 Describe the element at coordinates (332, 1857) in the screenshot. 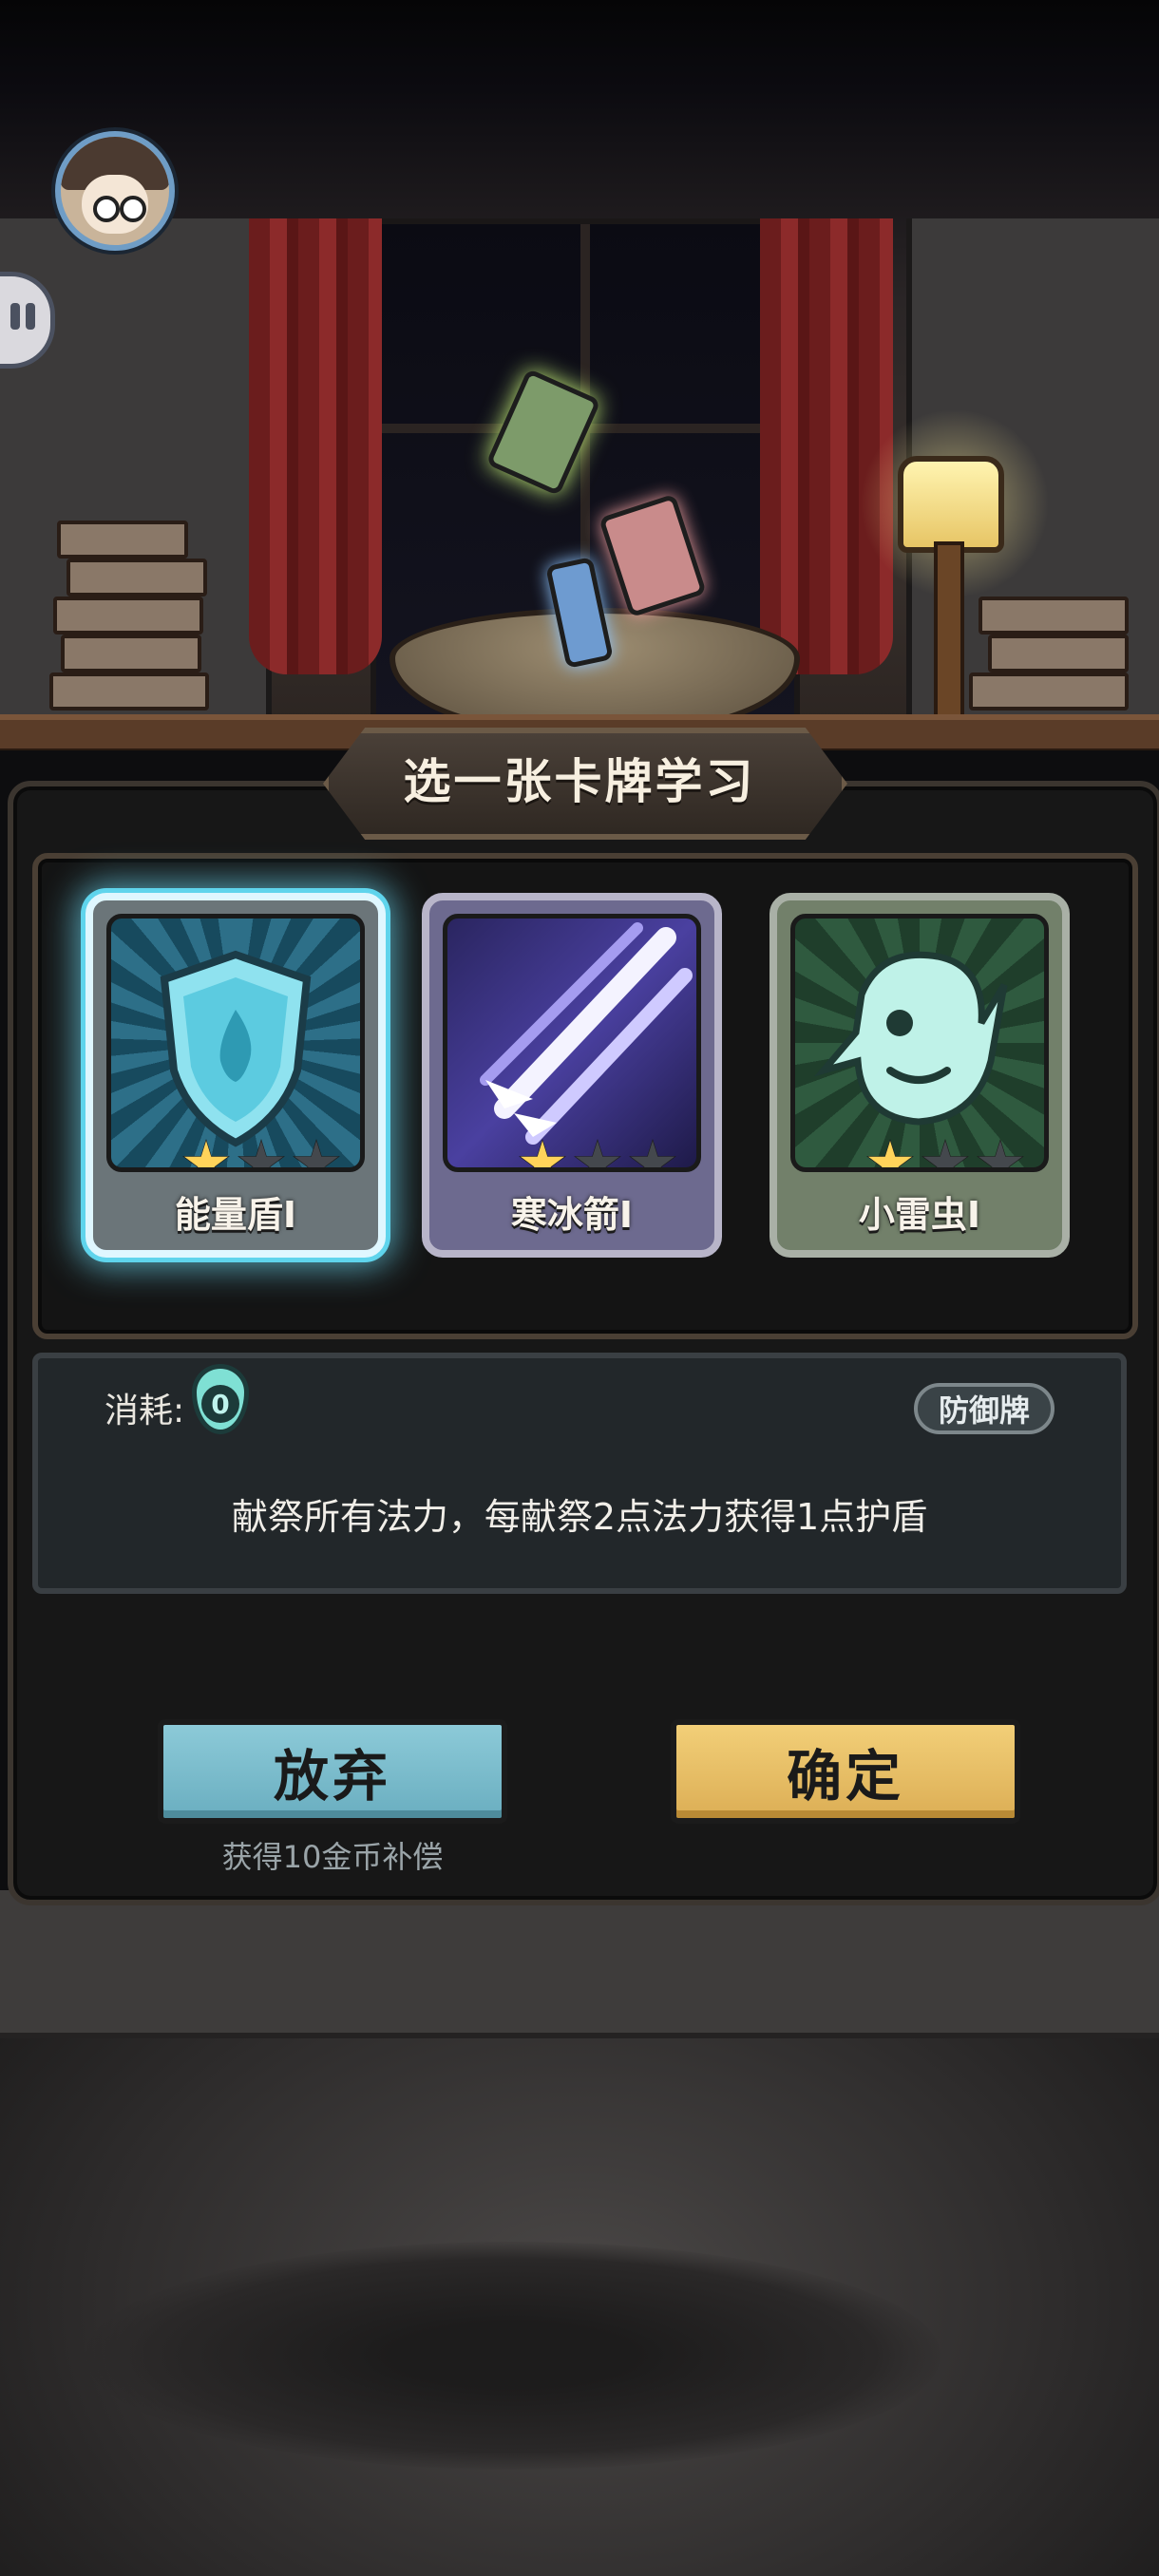

I see `abandon-reward-note: 获得10金币补偿` at that location.